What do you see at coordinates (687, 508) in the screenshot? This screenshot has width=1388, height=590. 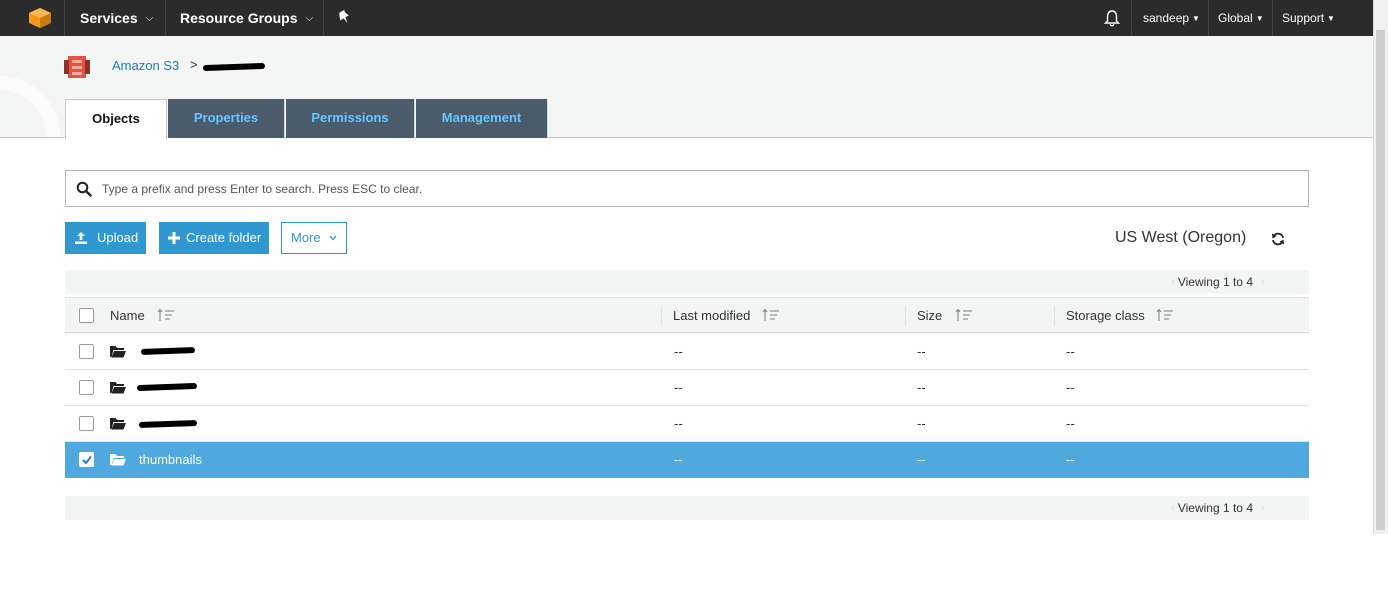 I see `pager-bottom: ‹ Viewing 1 to 4 ›` at bounding box center [687, 508].